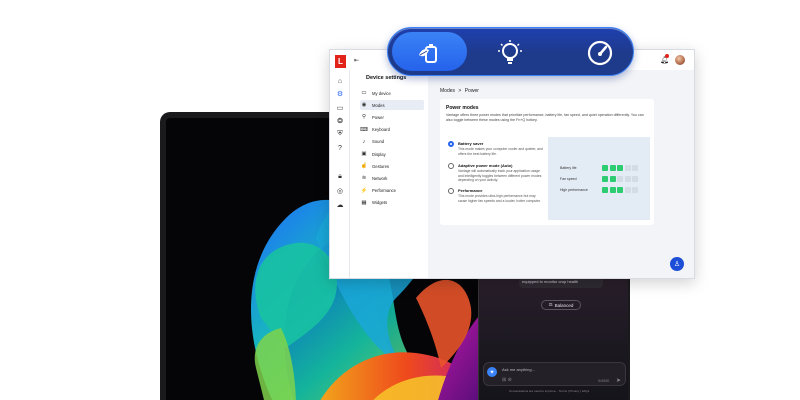 Image resolution: width=800 pixels, height=400 pixels. What do you see at coordinates (364, 178) in the screenshot?
I see `wifi-icon: ≋` at bounding box center [364, 178].